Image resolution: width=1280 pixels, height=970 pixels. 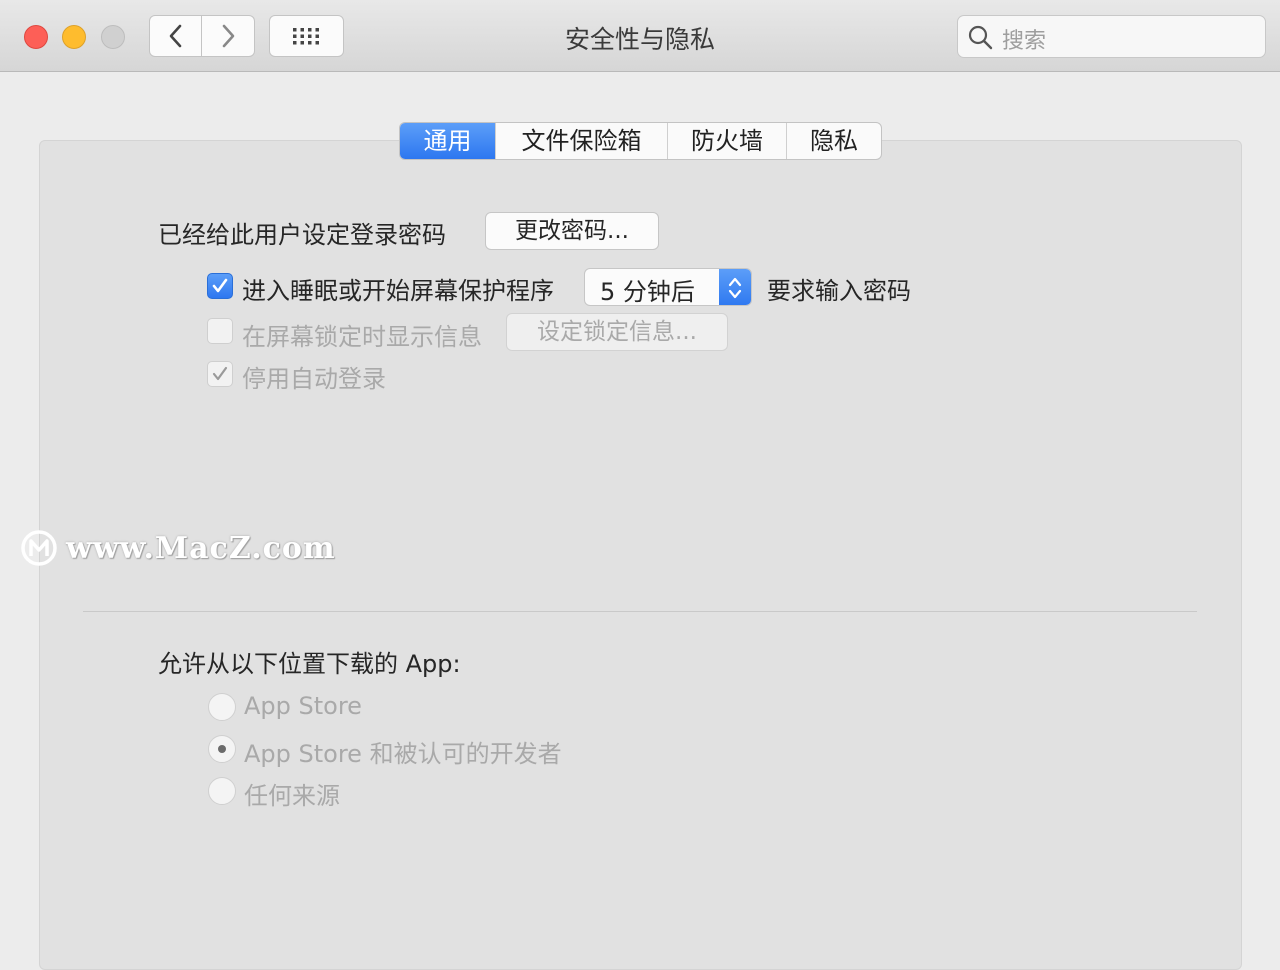 I want to click on require-password-label: 进入睡眠或开始屏幕保护程序, so click(x=398, y=291).